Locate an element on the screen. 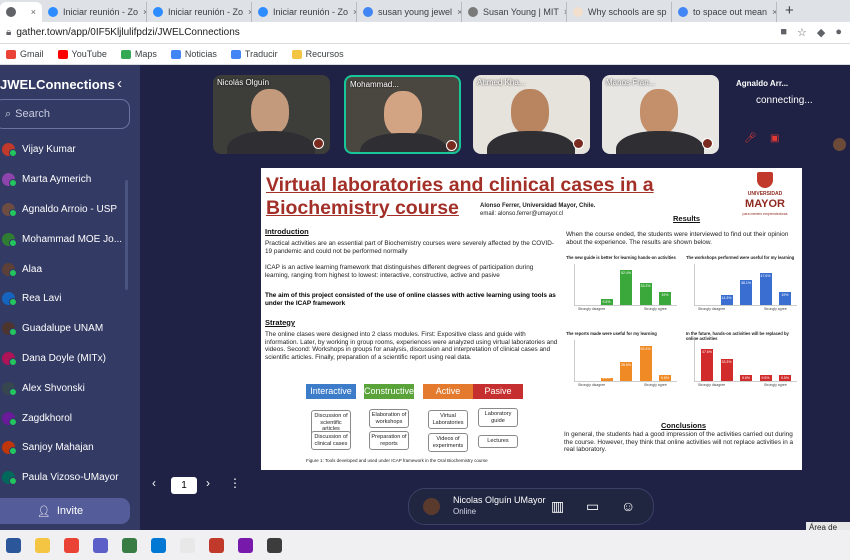 Image resolution: width=850 pixels, height=560 pixels. browser-tab: Susan Young | MIT× is located at coordinates (514, 12).